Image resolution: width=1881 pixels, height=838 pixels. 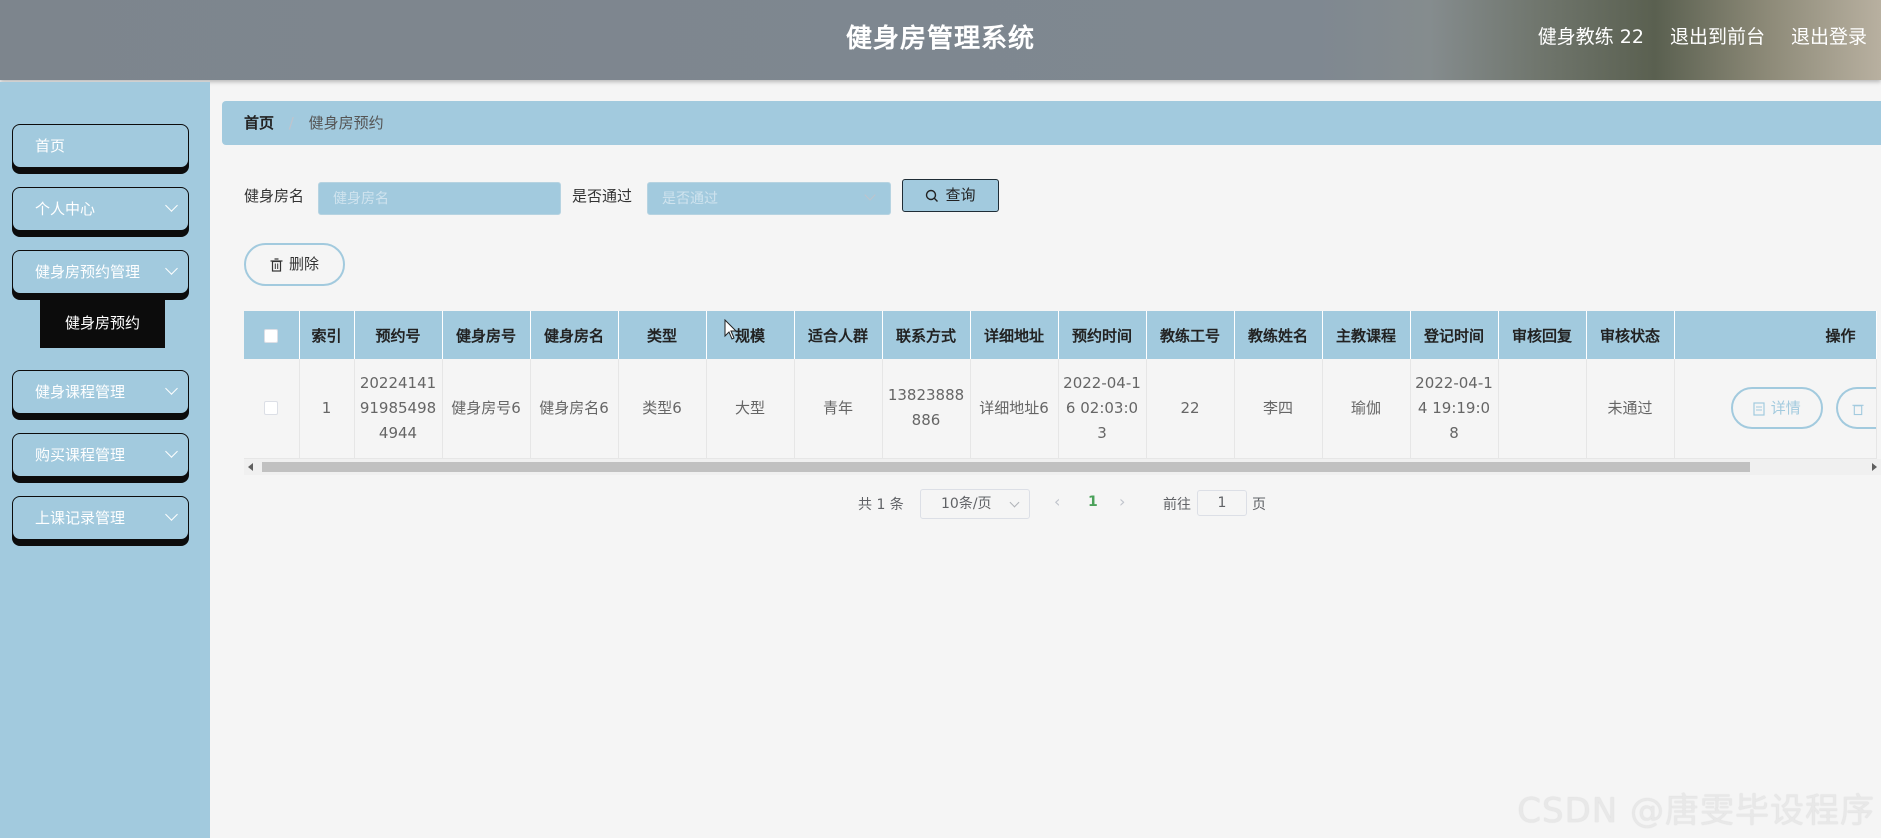 I want to click on column-header: 预约号, so click(x=398, y=335).